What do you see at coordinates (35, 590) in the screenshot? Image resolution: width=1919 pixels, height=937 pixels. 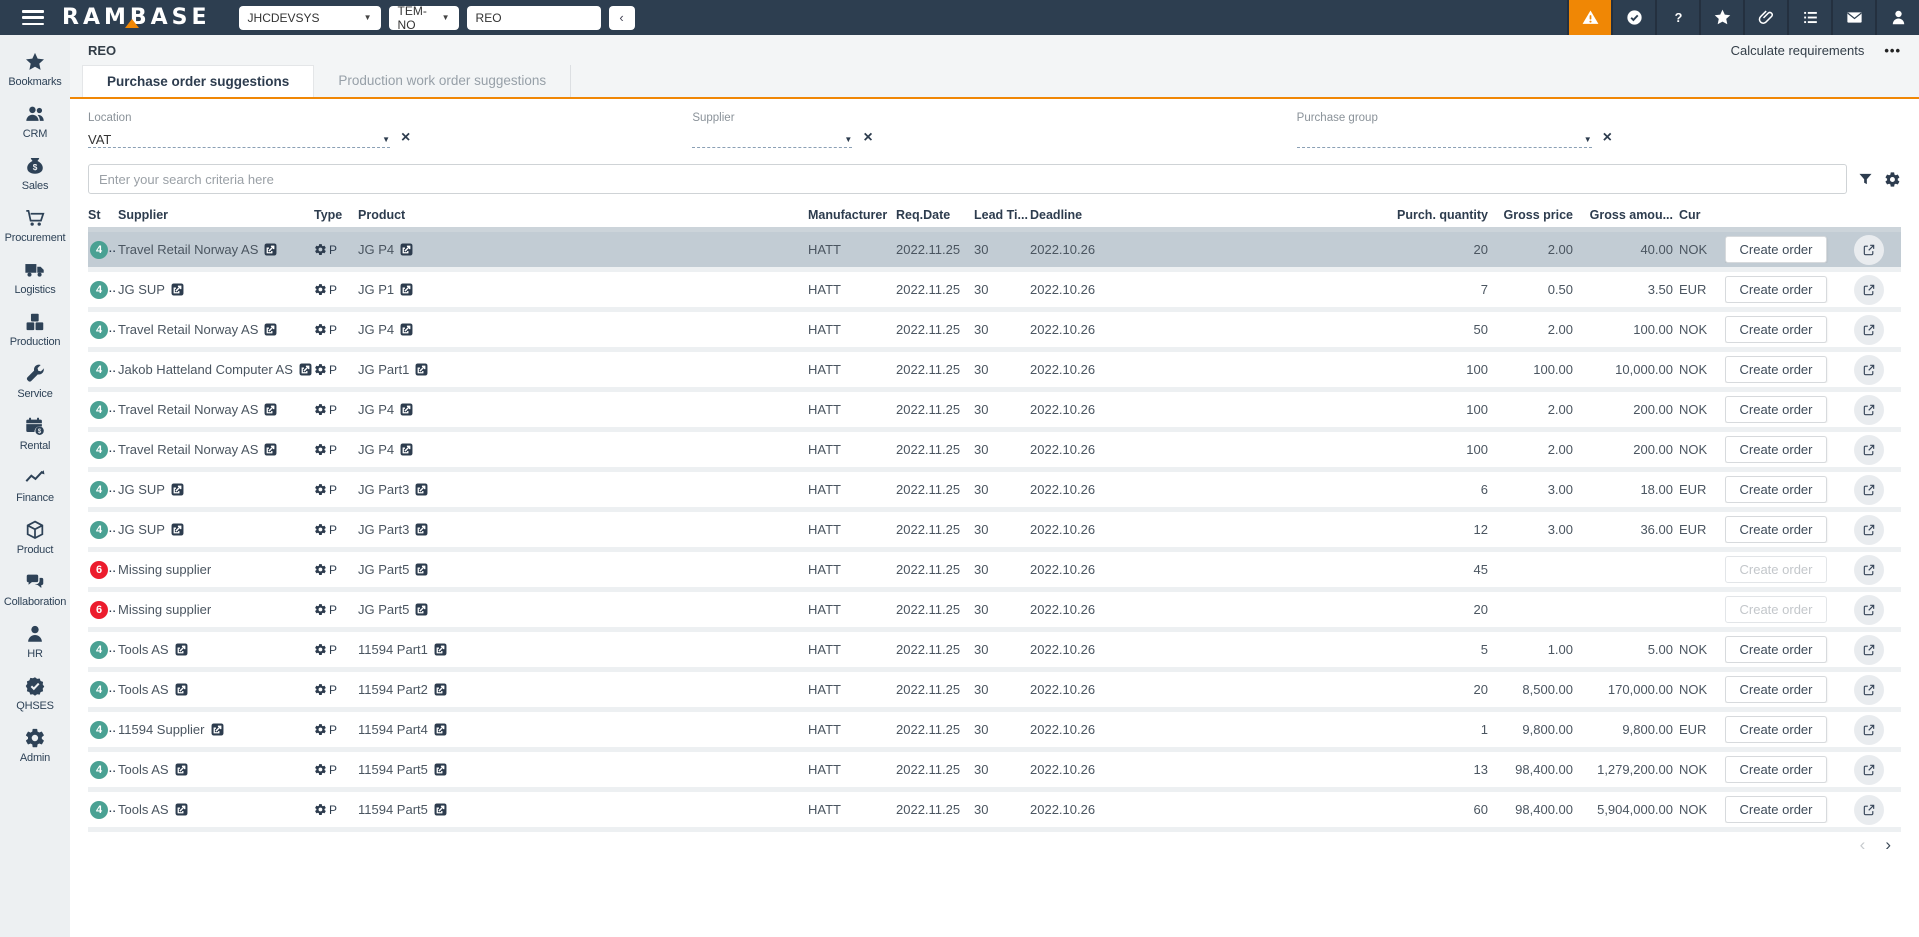 I see `sidebar-item: Collaboration` at bounding box center [35, 590].